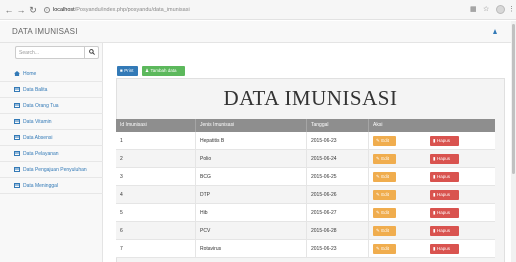 This screenshot has width=516, height=262. What do you see at coordinates (51, 106) in the screenshot?
I see `sidebar-item-data-orang-tua: Data Orang Tua` at bounding box center [51, 106].